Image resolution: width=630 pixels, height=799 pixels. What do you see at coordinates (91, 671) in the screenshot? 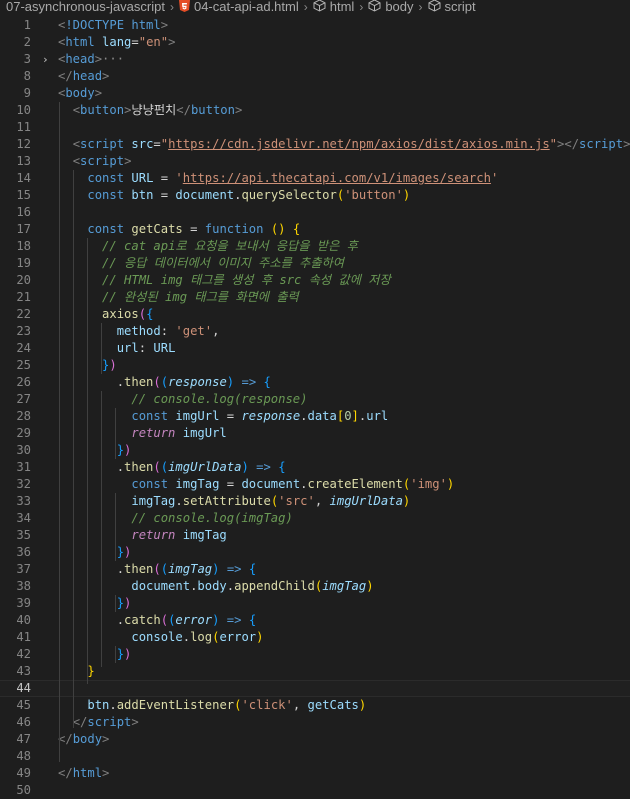
I see `code-token: }` at bounding box center [91, 671].